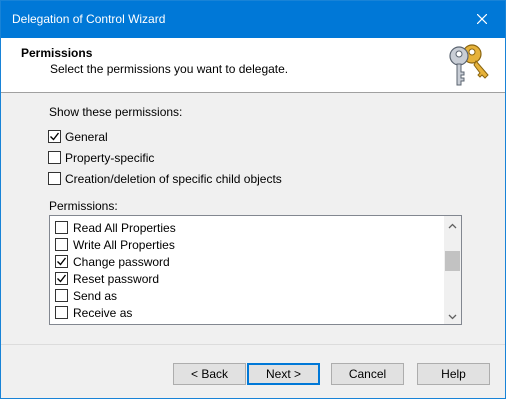  I want to click on list-item: Write All Properties, so click(246, 244).